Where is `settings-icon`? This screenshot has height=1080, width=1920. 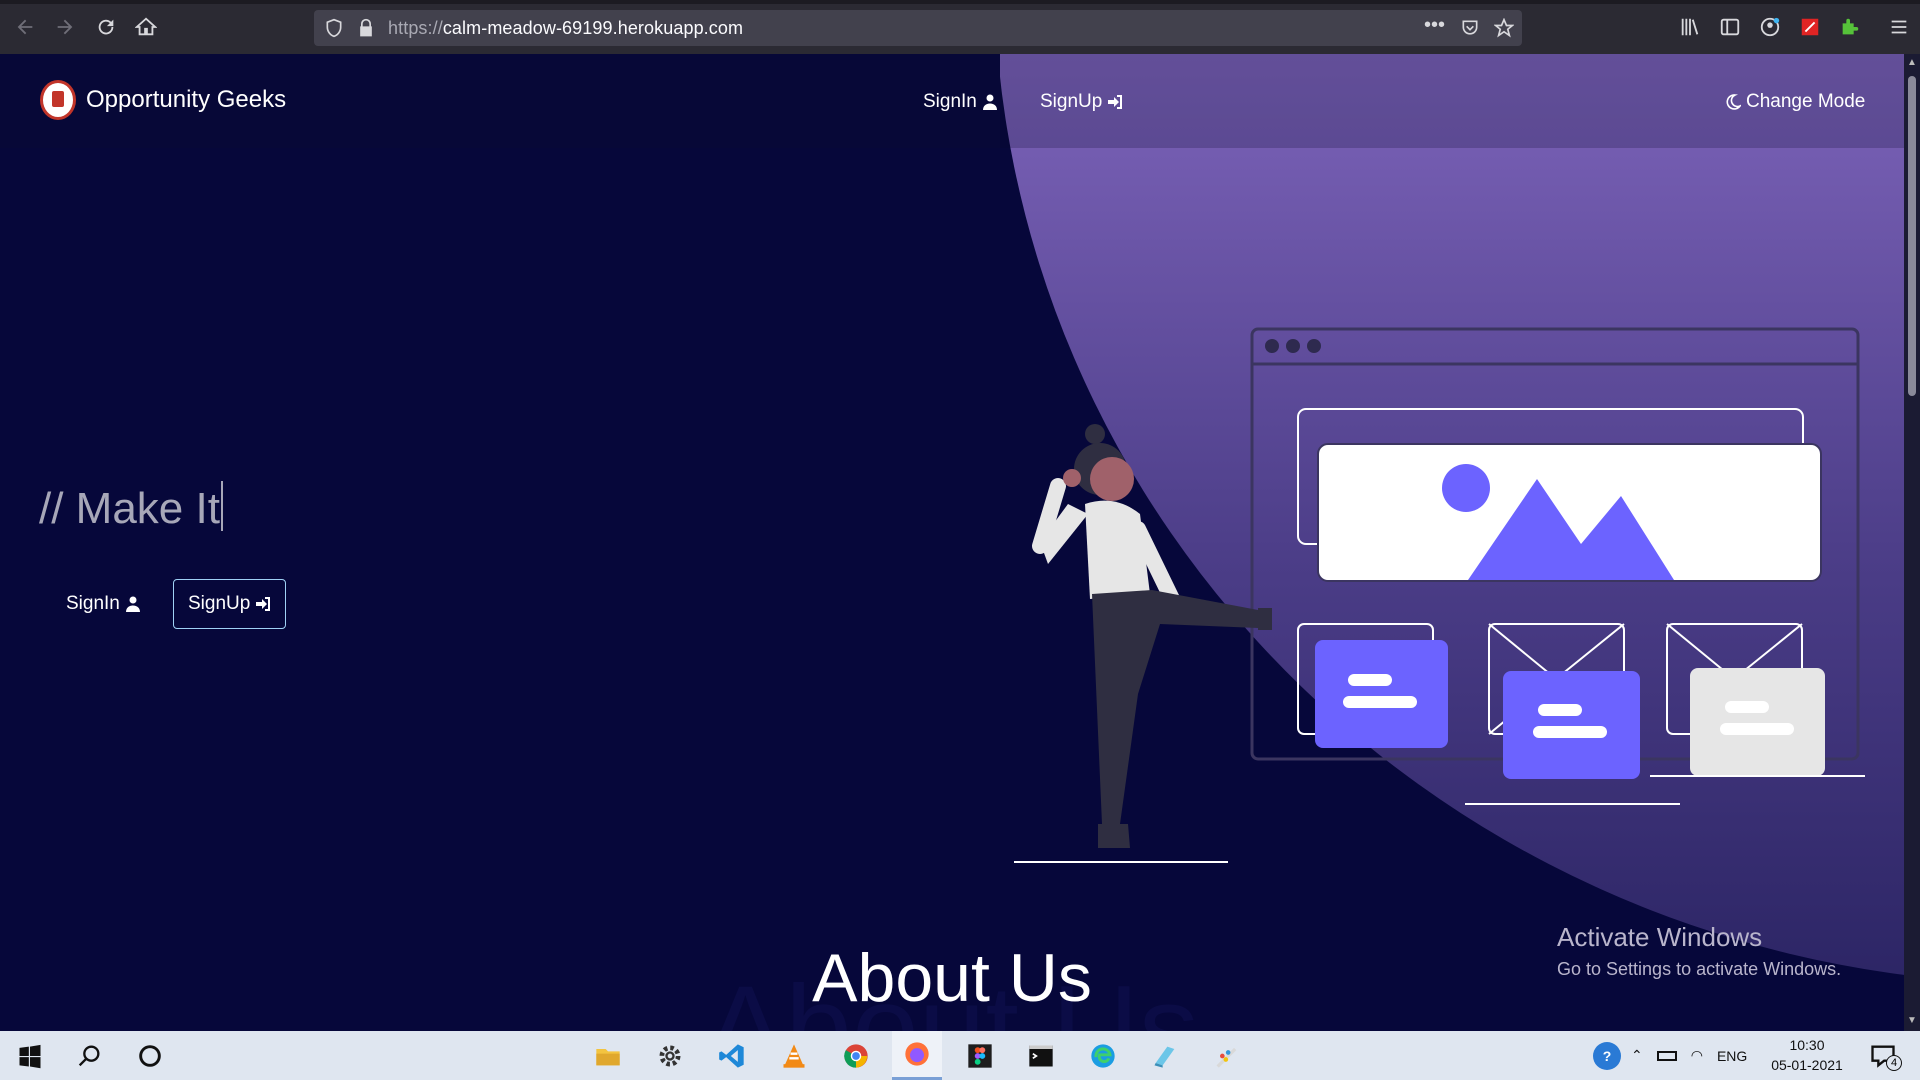
settings-icon is located at coordinates (670, 1055).